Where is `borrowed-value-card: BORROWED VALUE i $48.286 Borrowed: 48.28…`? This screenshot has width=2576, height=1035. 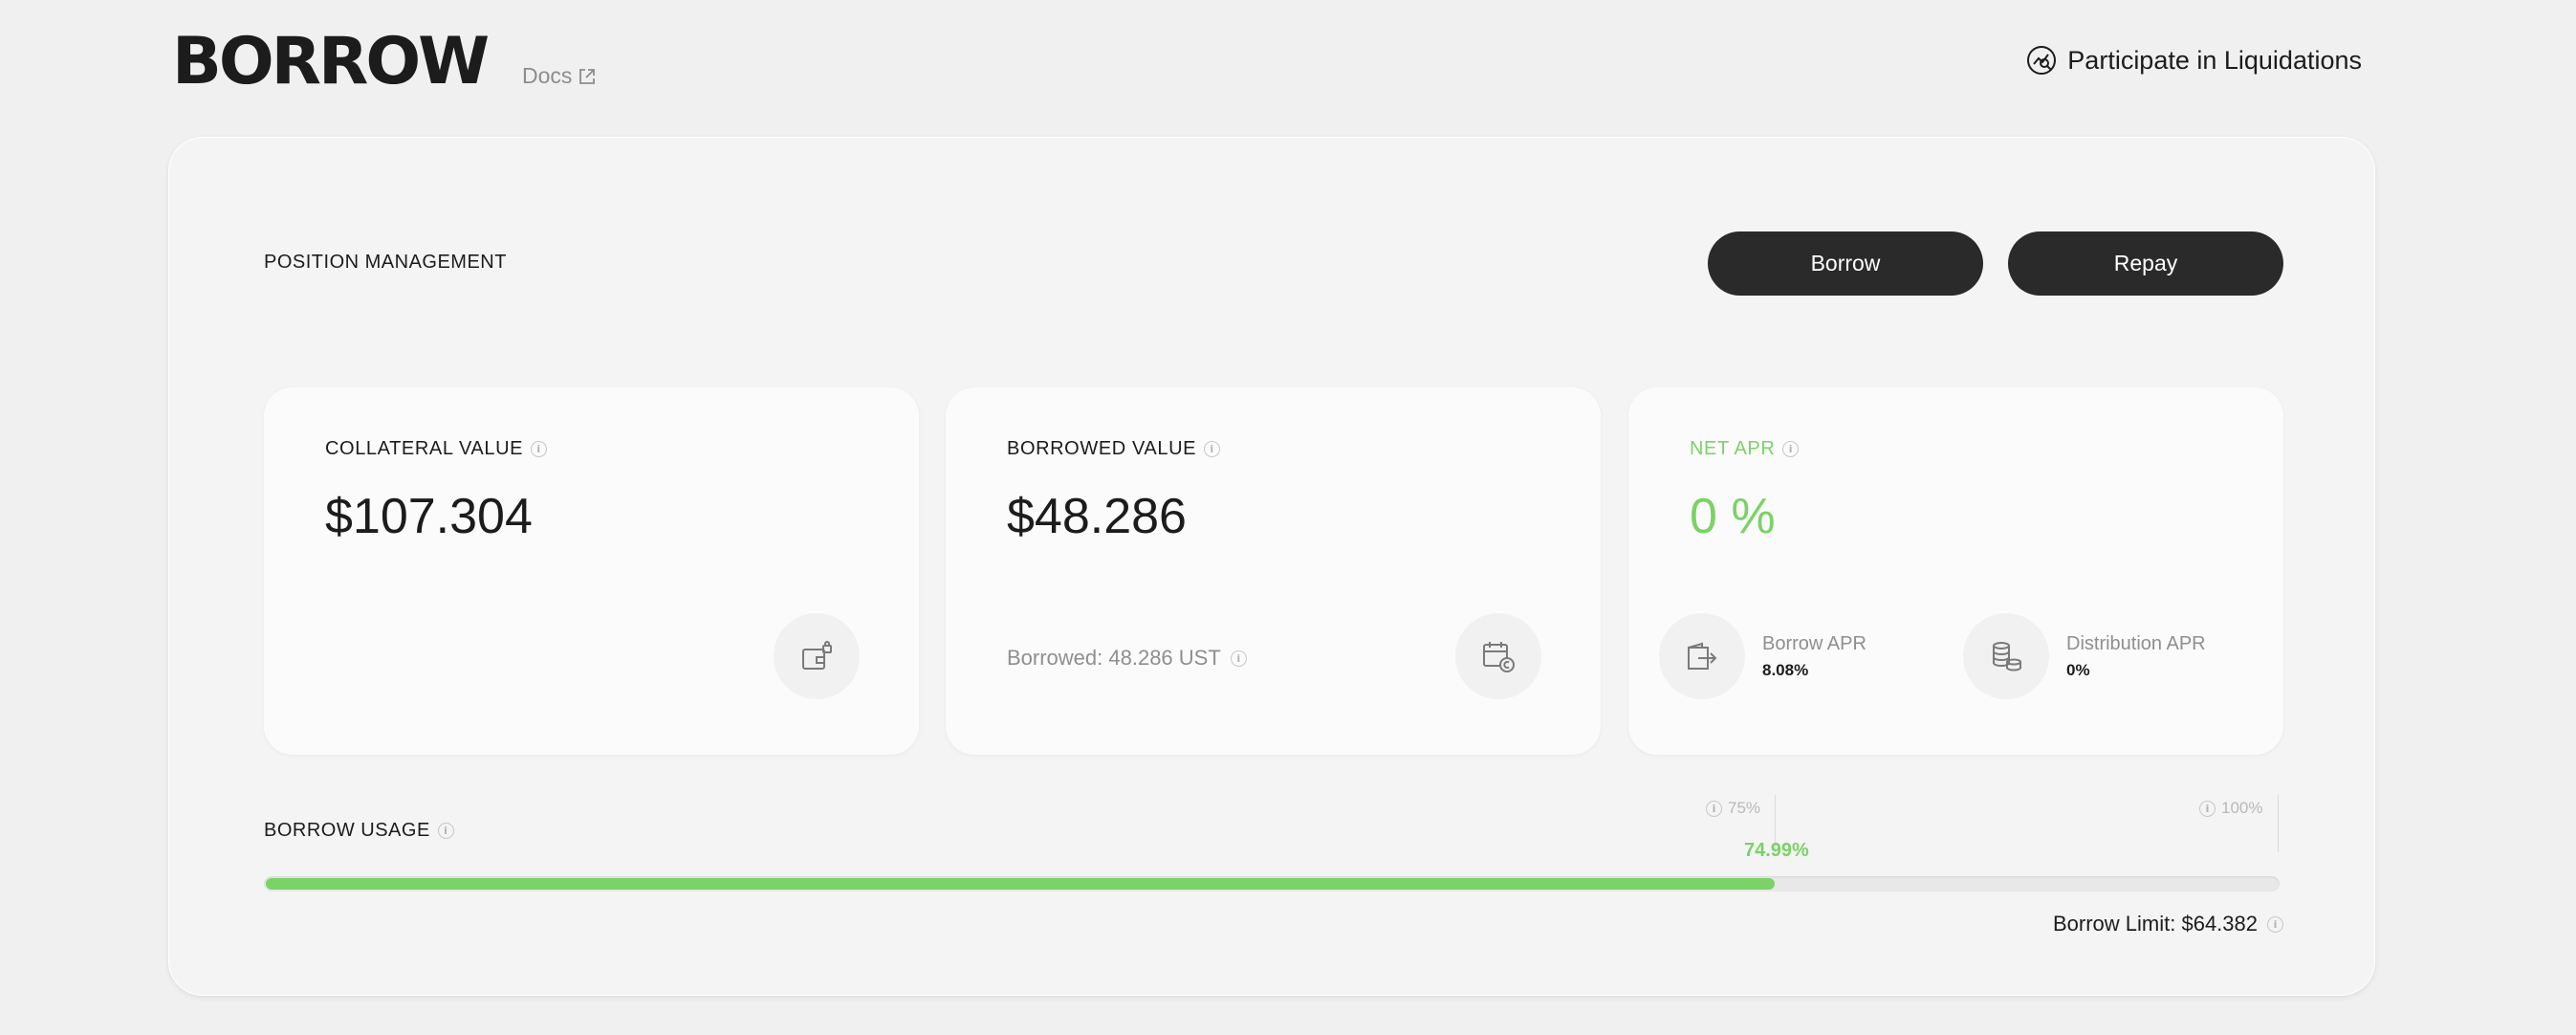
borrowed-value-card: BORROWED VALUE i $48.286 Borrowed: 48.28… is located at coordinates (1273, 571).